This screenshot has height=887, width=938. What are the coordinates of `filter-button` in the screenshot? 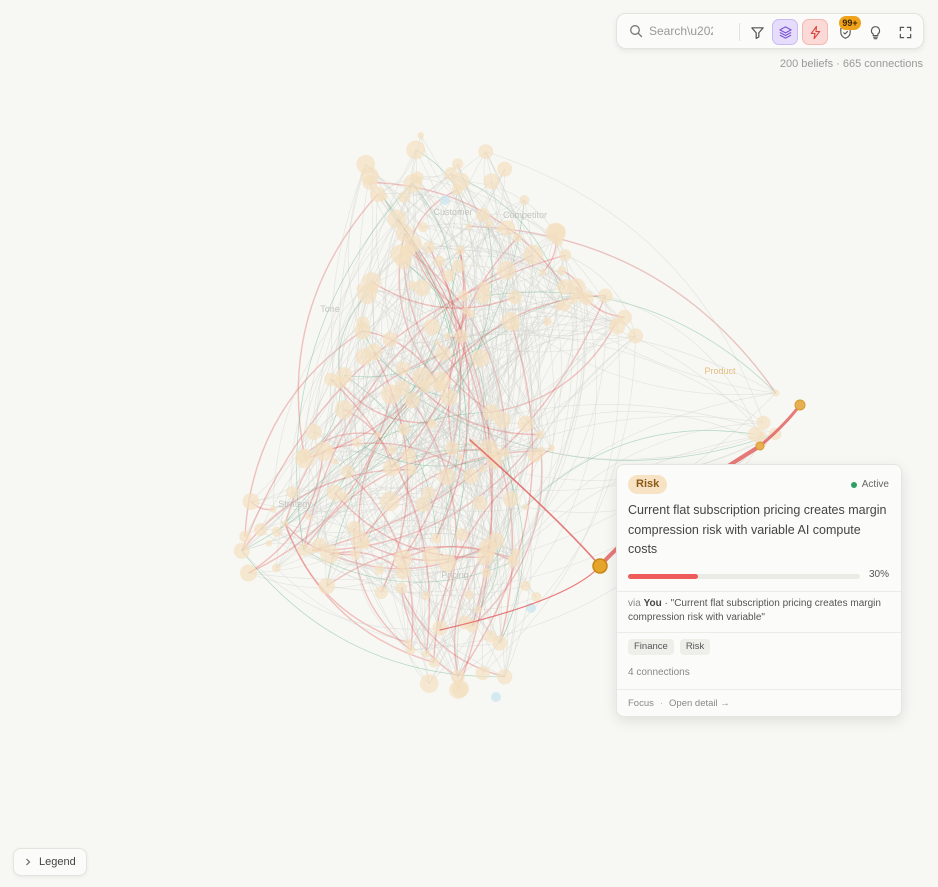 It's located at (757, 32).